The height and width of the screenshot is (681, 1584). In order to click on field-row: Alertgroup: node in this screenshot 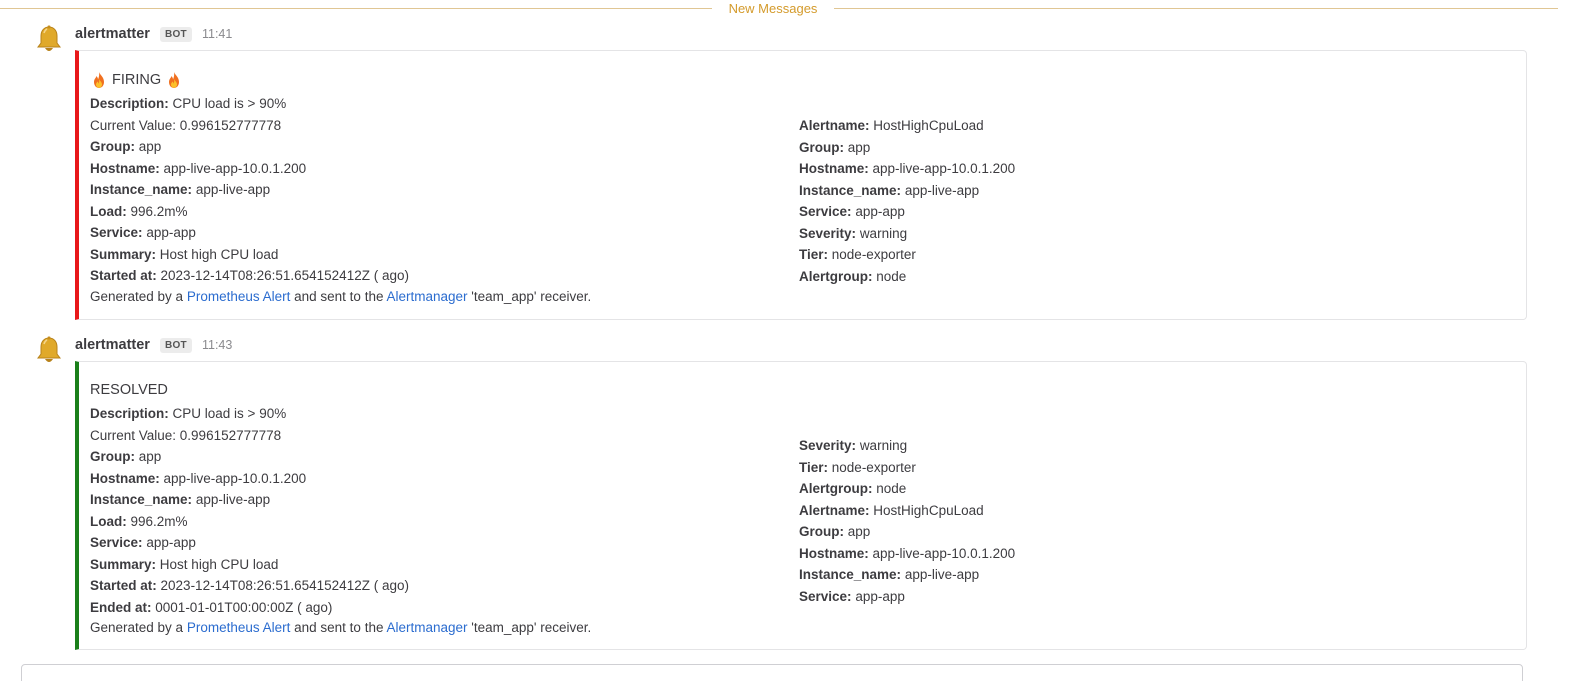, I will do `click(907, 489)`.